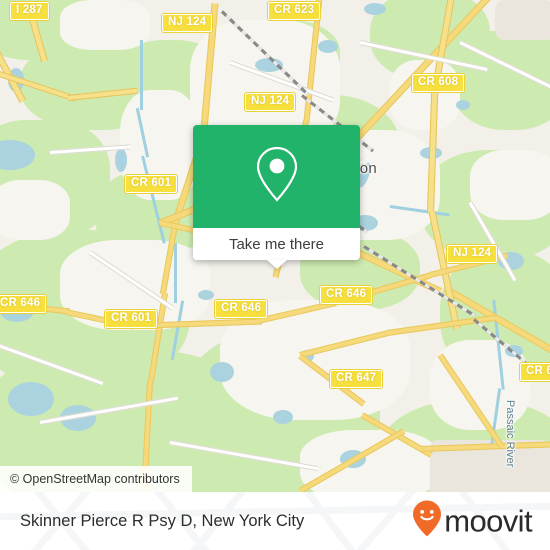  I want to click on osm-attribution-text: © OpenStreetMap contributors, so click(95, 479).